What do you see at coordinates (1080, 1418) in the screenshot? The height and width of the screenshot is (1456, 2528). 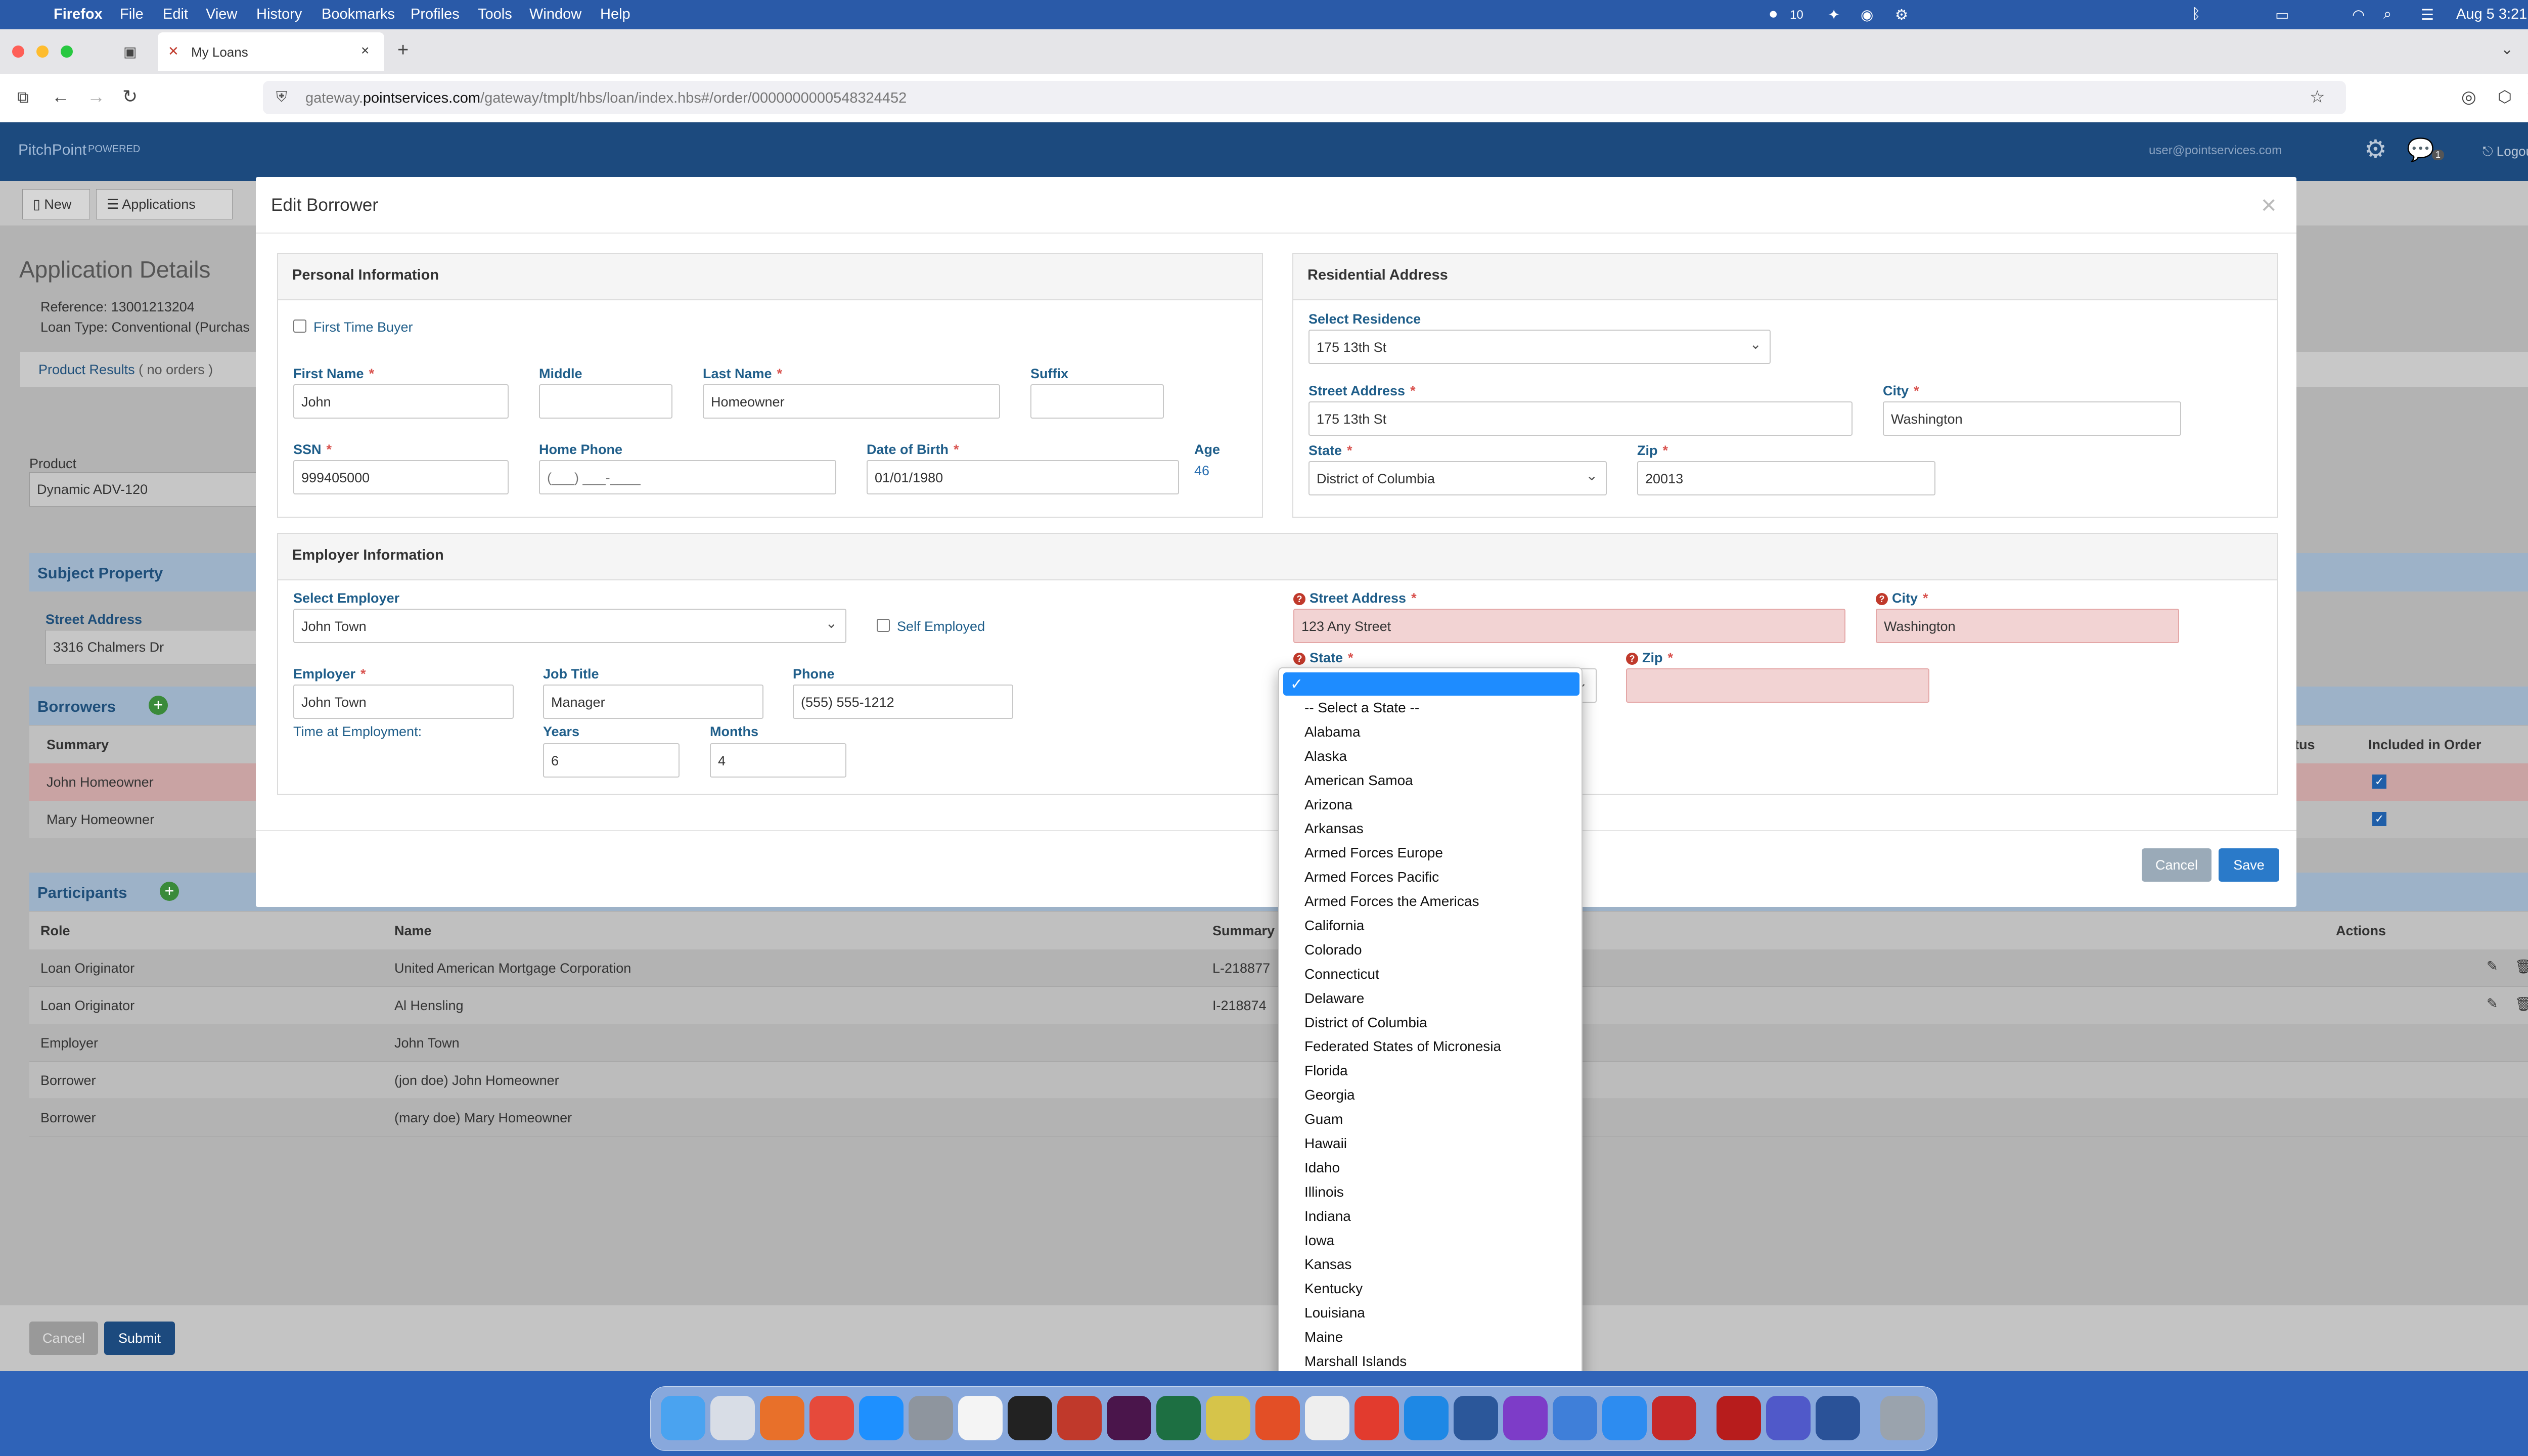 I see `database-icon` at bounding box center [1080, 1418].